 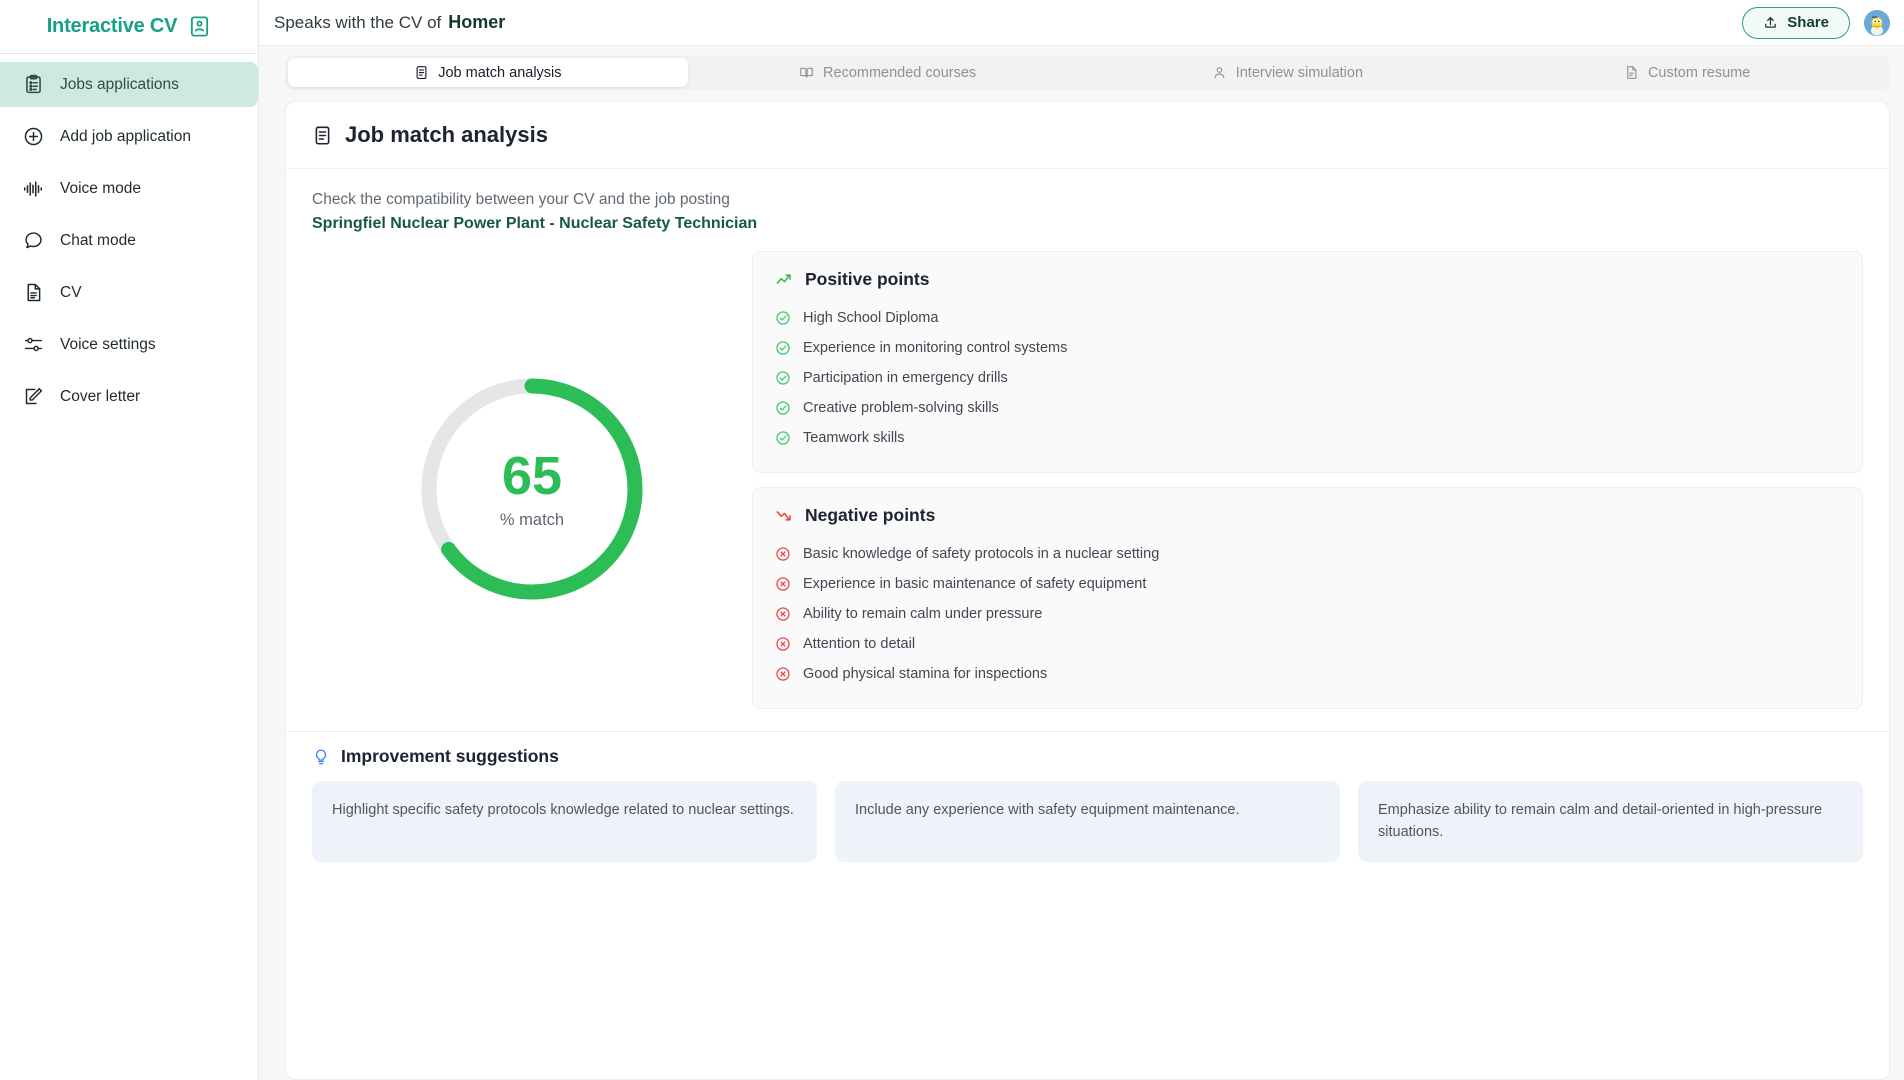 I want to click on negative-point-label: Good physical stamina for inspections, so click(x=925, y=674).